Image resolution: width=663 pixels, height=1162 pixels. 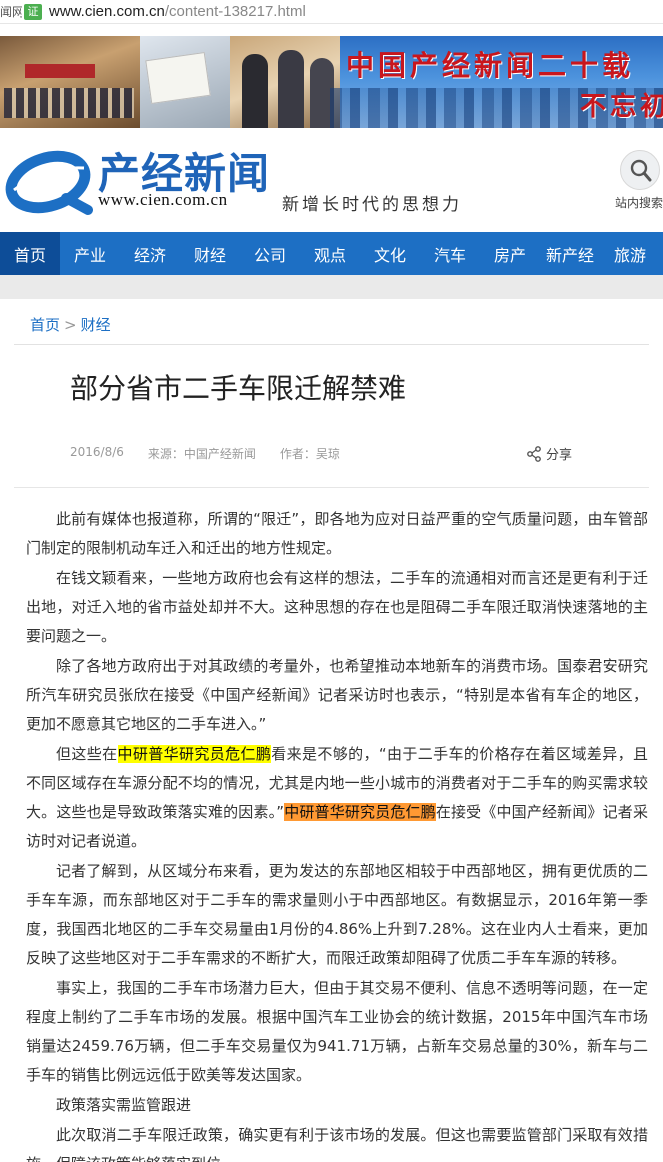 I want to click on address-bar: 闻网 证 www.cien.com.cn/content-138217.html, so click(x=331, y=12).